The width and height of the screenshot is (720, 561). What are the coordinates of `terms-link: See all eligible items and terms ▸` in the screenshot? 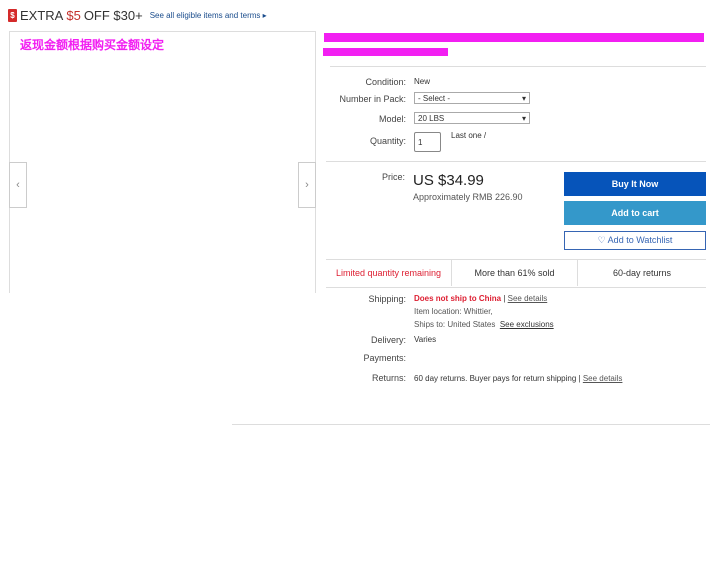 It's located at (208, 15).